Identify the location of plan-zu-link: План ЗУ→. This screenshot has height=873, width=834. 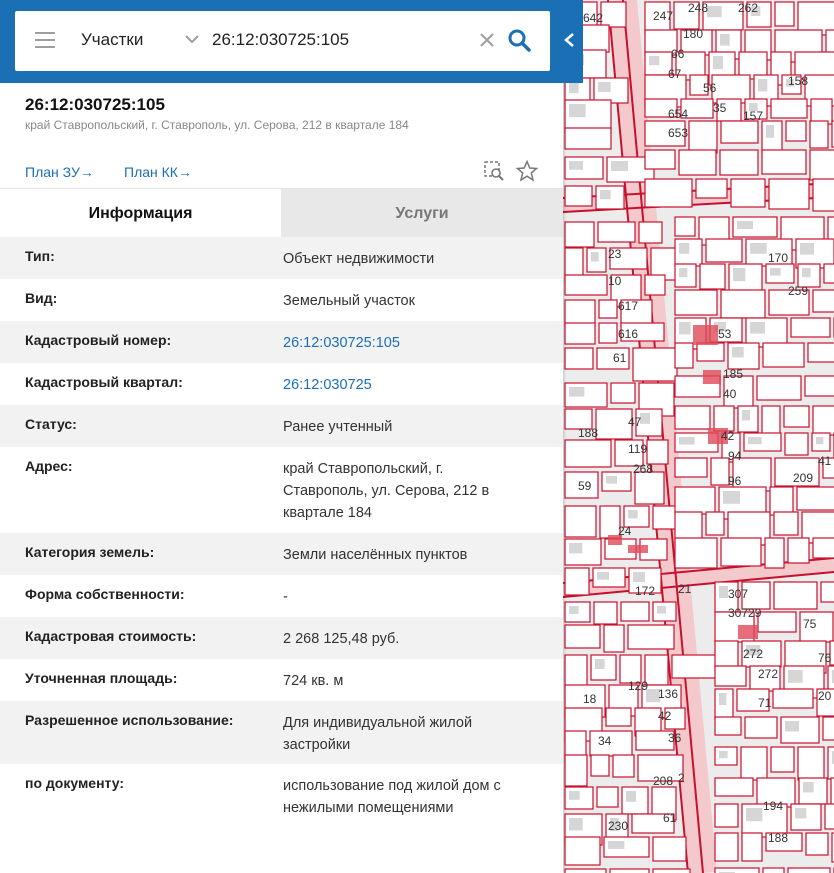
(59, 172).